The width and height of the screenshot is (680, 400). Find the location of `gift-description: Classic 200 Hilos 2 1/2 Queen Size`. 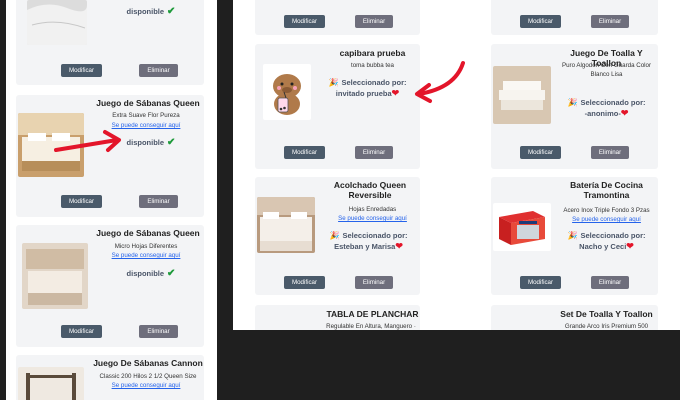

gift-description: Classic 200 Hilos 2 1/2 Queen Size is located at coordinates (148, 376).